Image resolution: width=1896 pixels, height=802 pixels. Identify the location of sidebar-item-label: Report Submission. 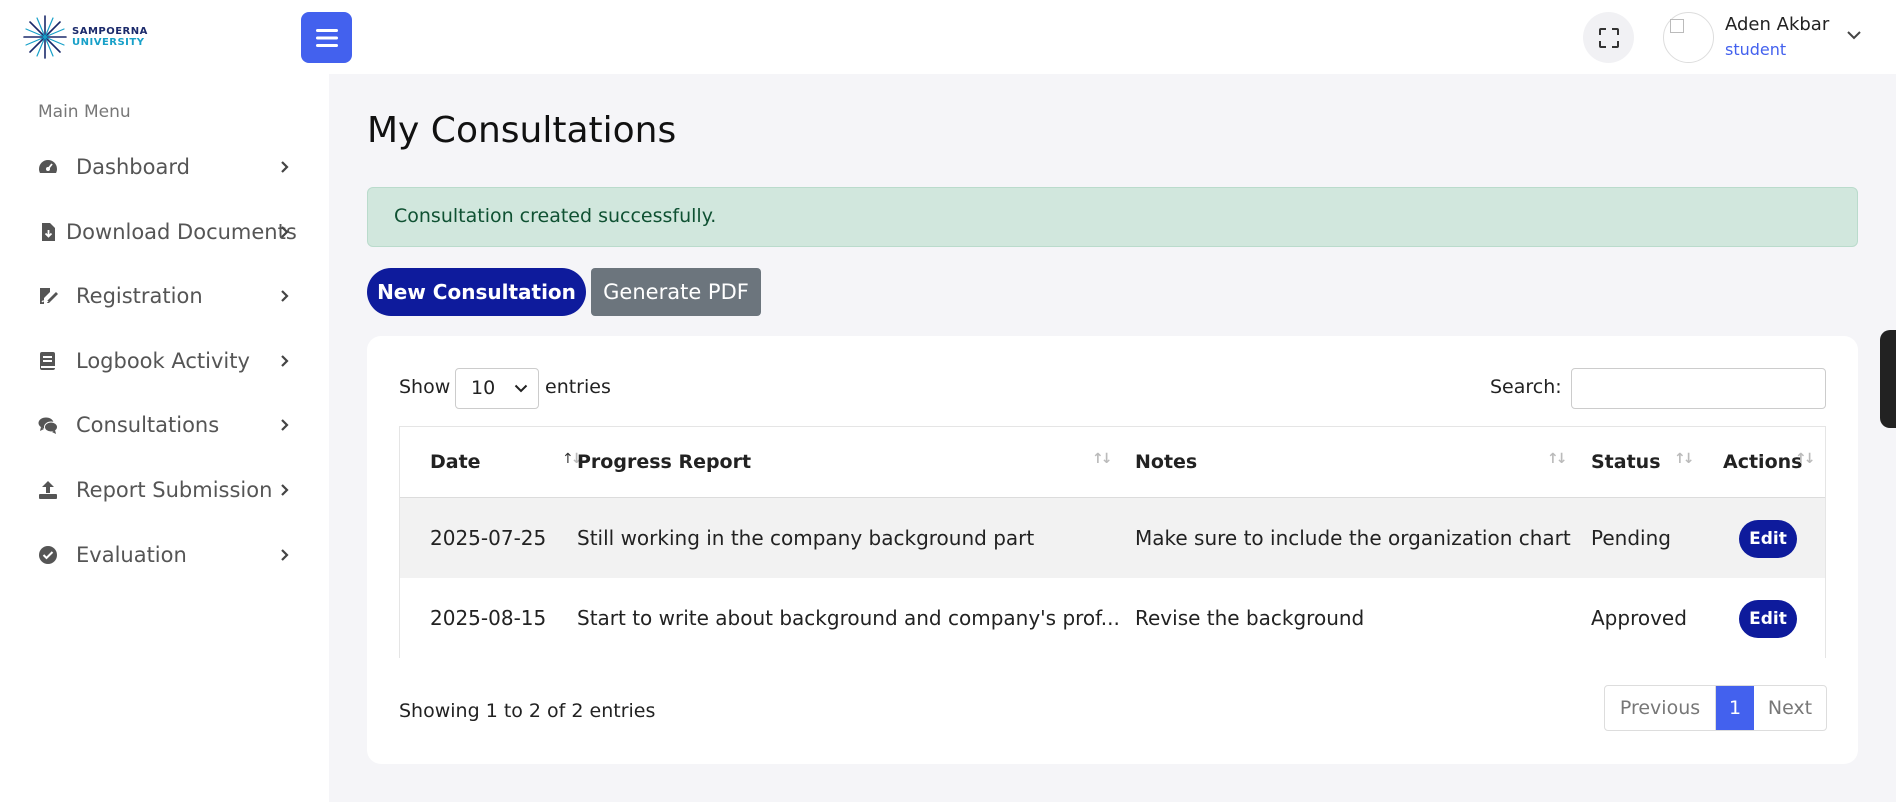
(174, 490).